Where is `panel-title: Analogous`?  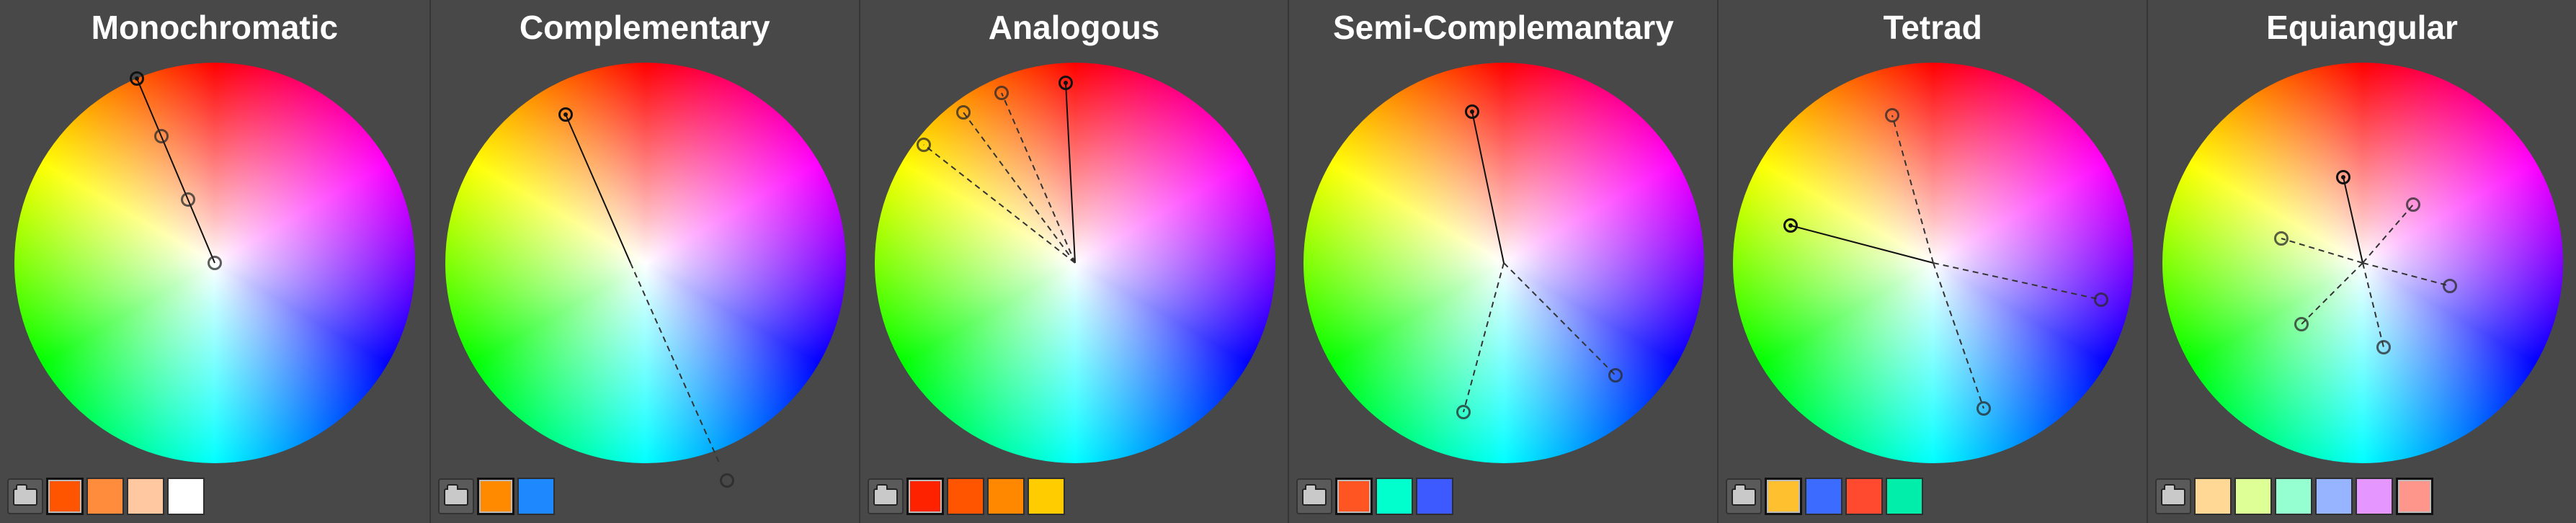 panel-title: Analogous is located at coordinates (1074, 27).